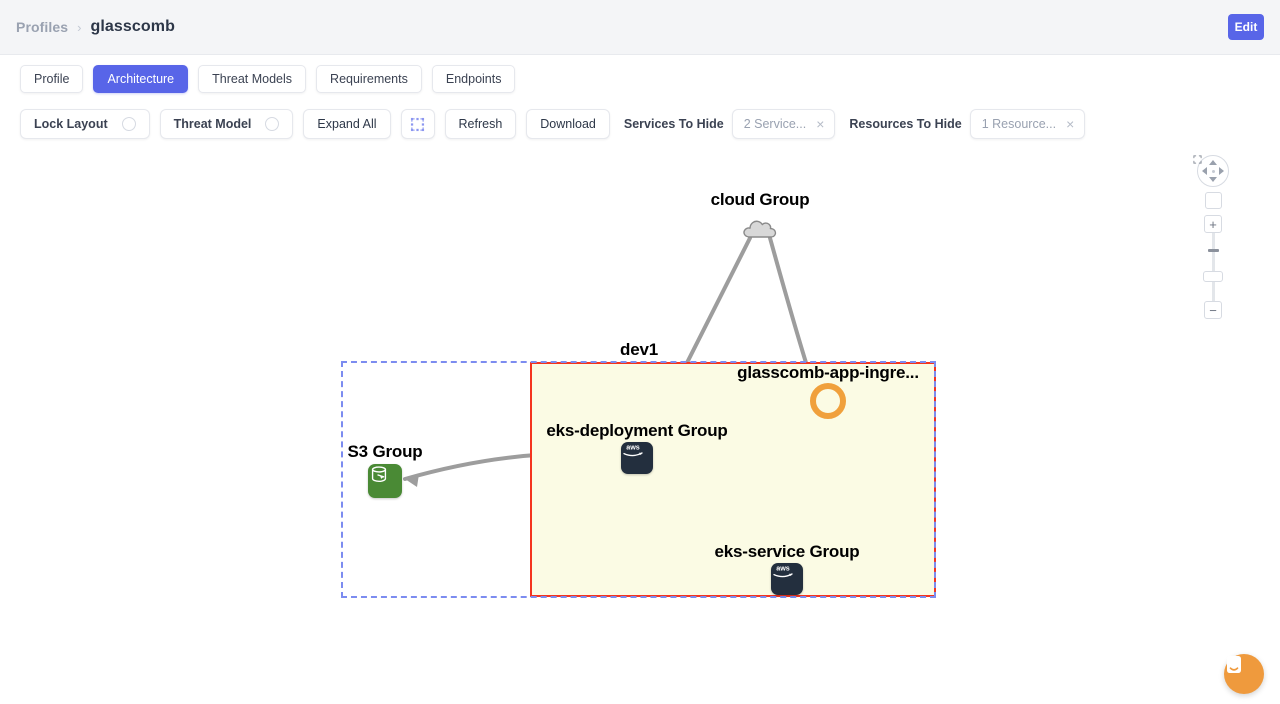 The width and height of the screenshot is (1280, 704). I want to click on download-button: Download, so click(568, 124).